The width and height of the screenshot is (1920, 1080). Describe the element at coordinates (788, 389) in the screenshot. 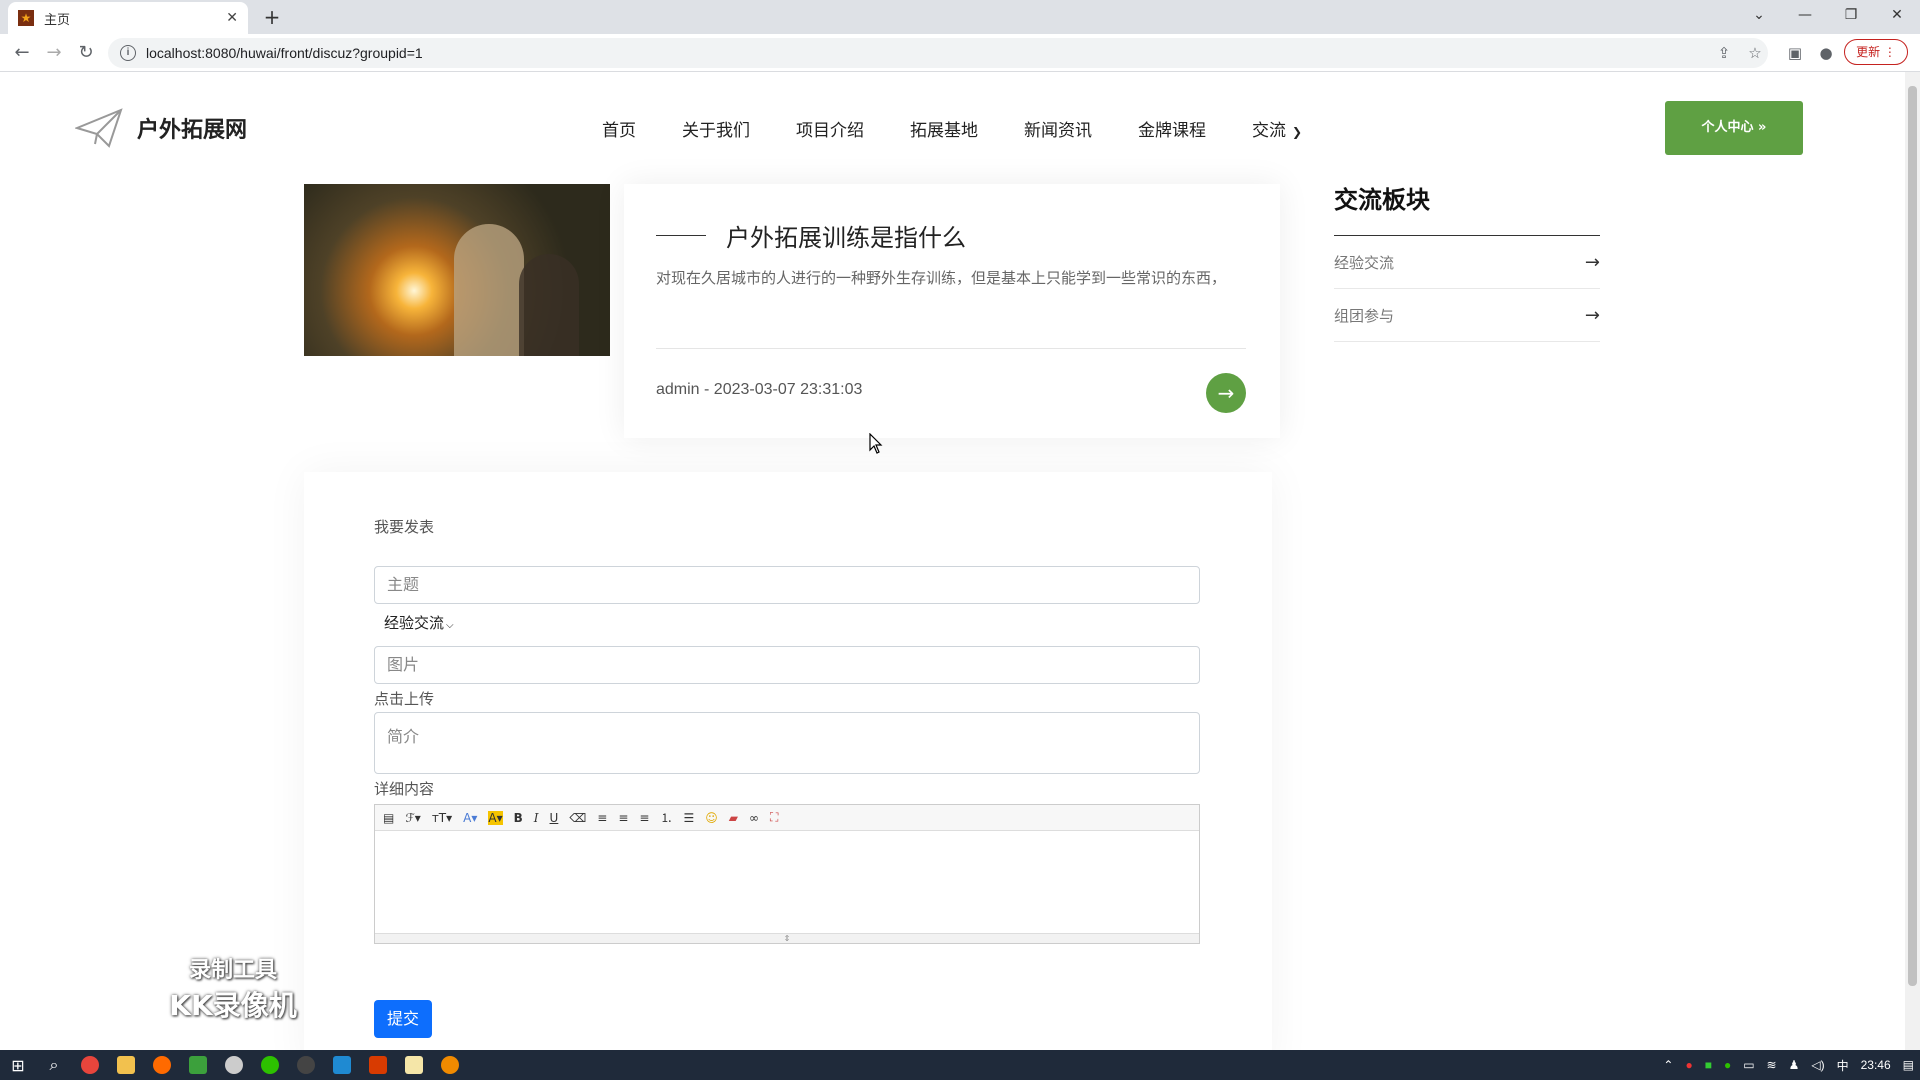

I see `post-date: 2023-03-07 23:31:03` at that location.